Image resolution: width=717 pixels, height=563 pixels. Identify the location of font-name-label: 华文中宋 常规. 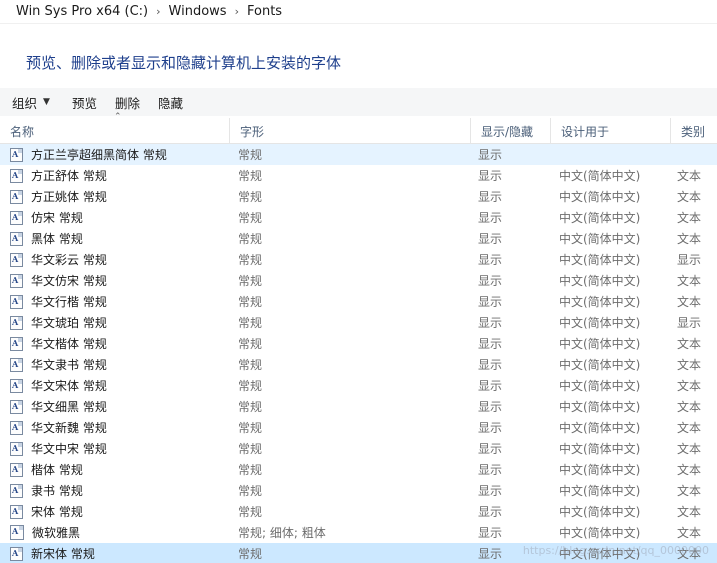
(69, 449).